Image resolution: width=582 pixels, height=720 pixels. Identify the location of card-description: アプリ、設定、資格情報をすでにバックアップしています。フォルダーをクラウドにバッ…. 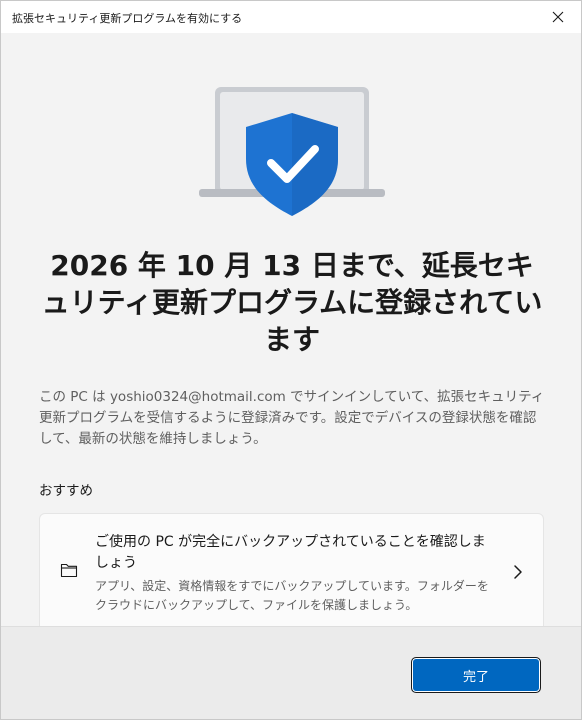
(292, 595).